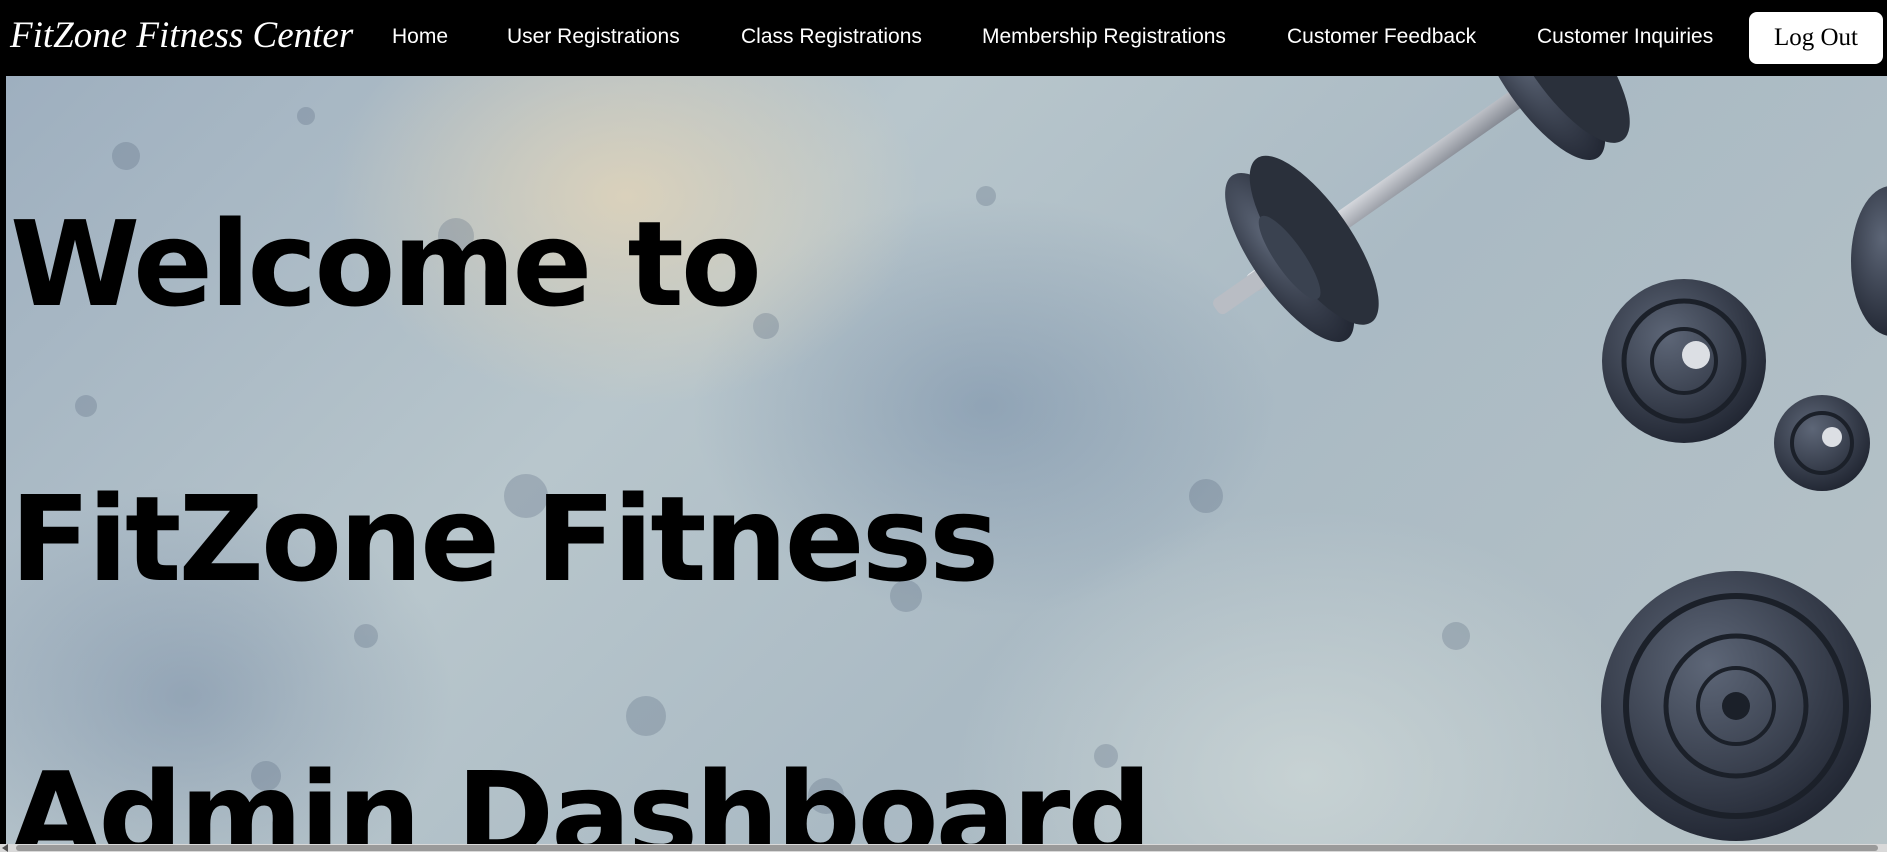  What do you see at coordinates (1625, 37) in the screenshot?
I see `nav-customer-inquiries-link: Customer Inquiries` at bounding box center [1625, 37].